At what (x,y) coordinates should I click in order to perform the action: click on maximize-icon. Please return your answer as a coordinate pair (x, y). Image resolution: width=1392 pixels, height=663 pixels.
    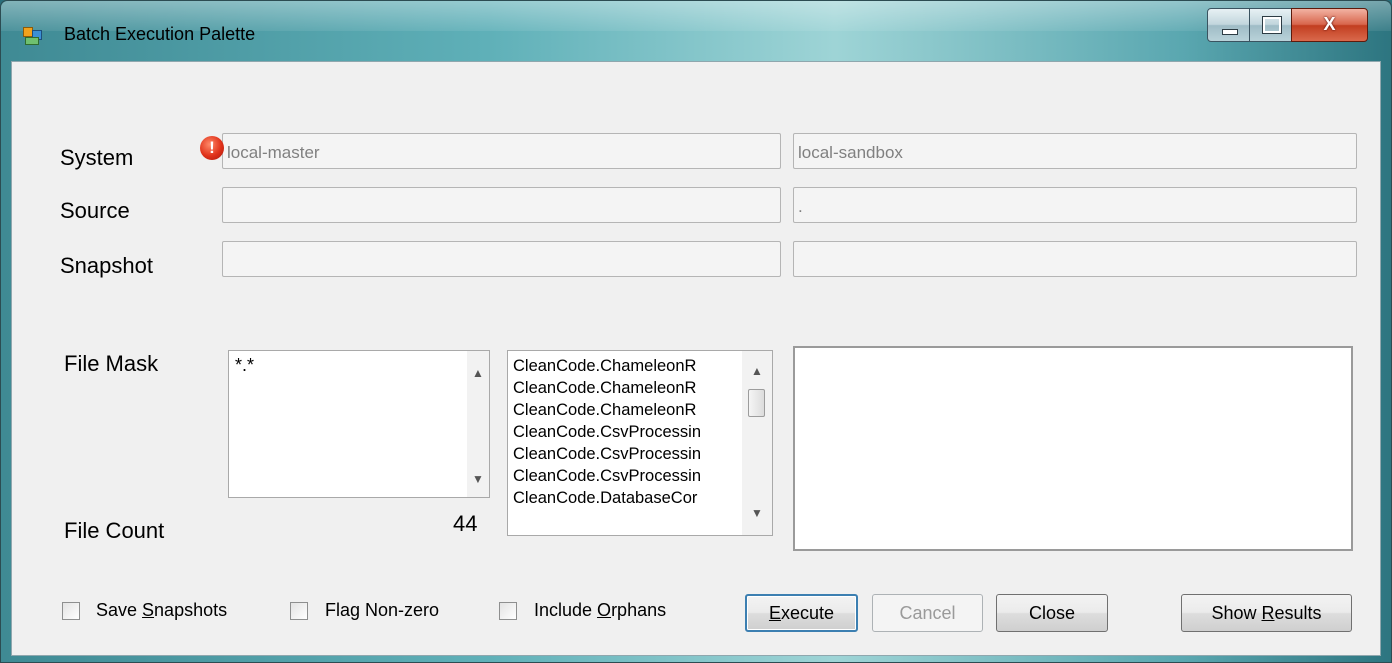
    Looking at the image, I should click on (1272, 25).